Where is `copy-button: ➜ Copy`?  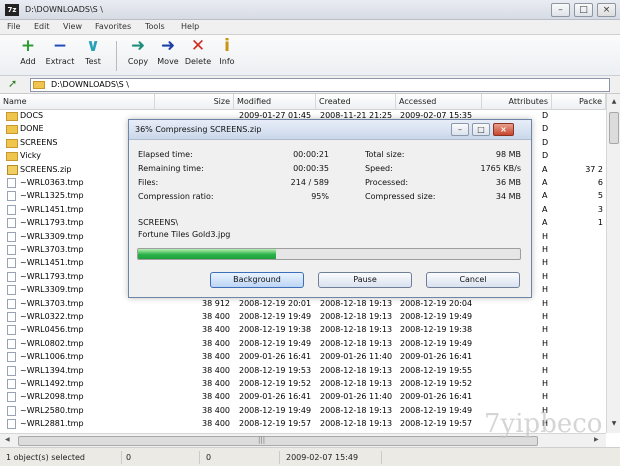
copy-button: ➜ Copy is located at coordinates (138, 55).